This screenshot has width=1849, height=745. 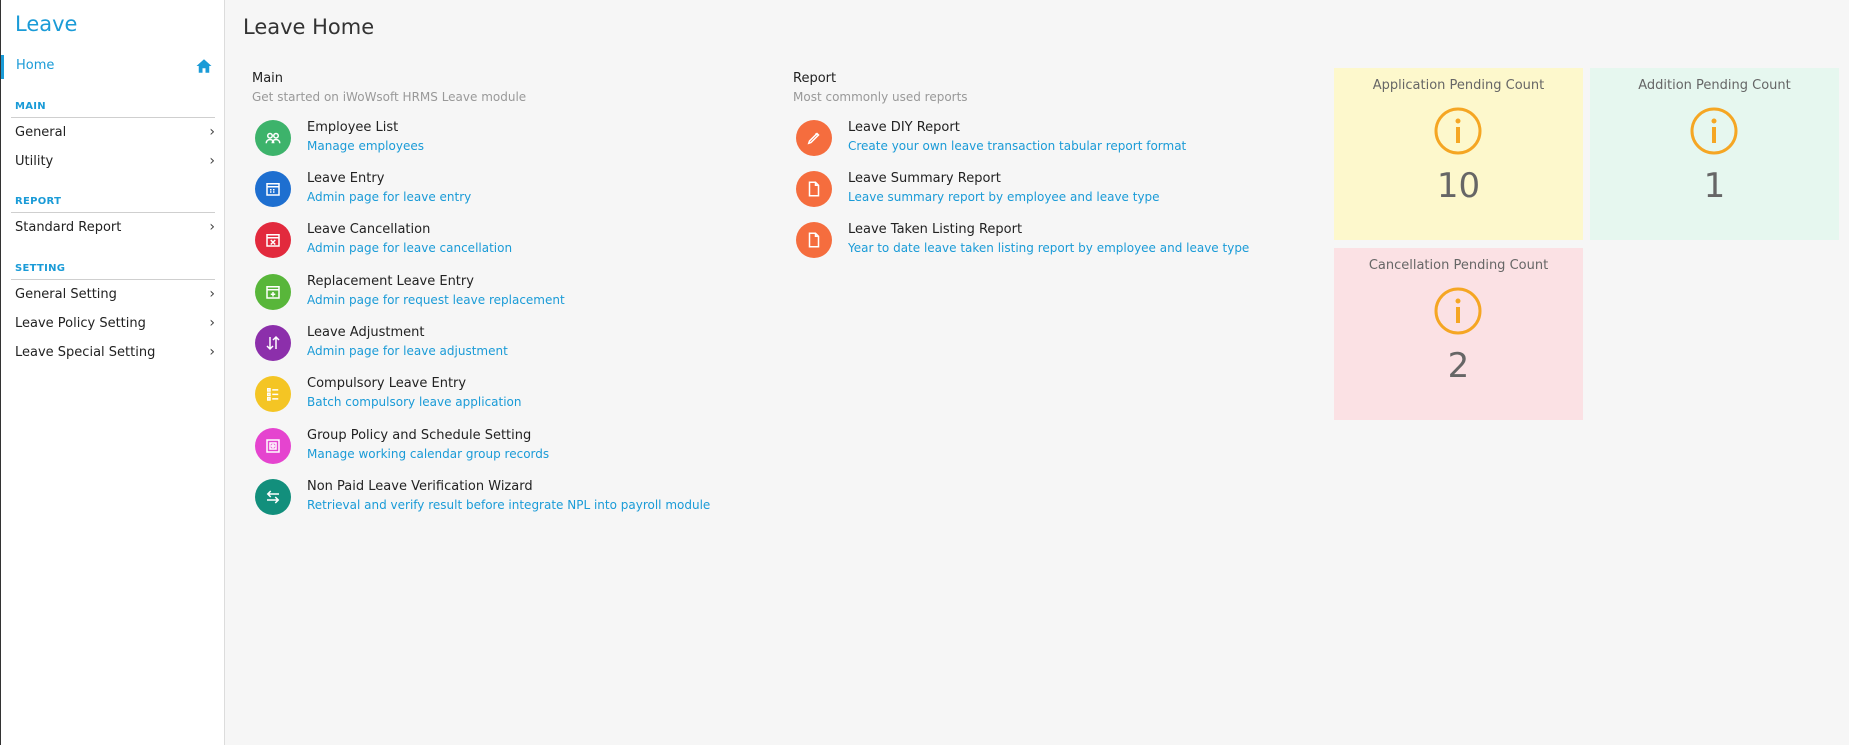 What do you see at coordinates (273, 292) in the screenshot?
I see `calendar-add-icon` at bounding box center [273, 292].